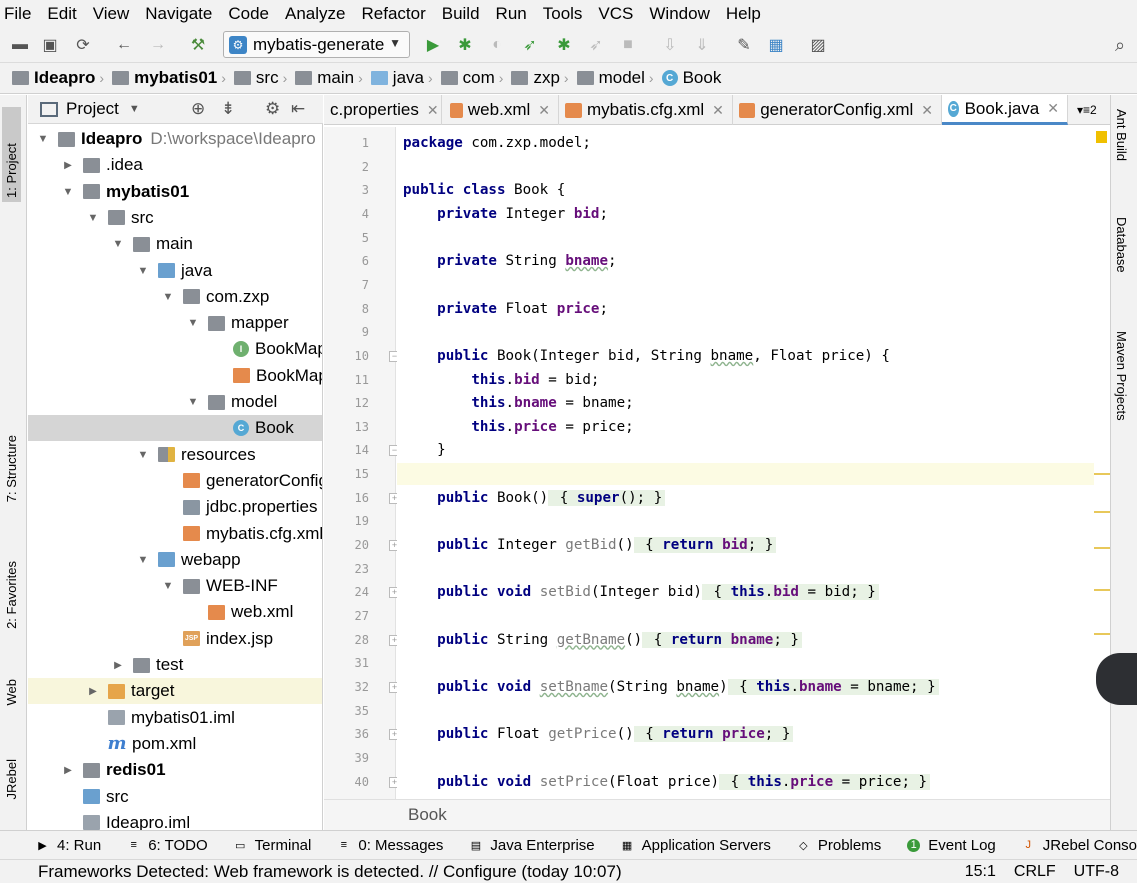 This screenshot has width=1137, height=883. What do you see at coordinates (172, 78) in the screenshot?
I see `breadcrumb-item: mybatis01 ›` at bounding box center [172, 78].